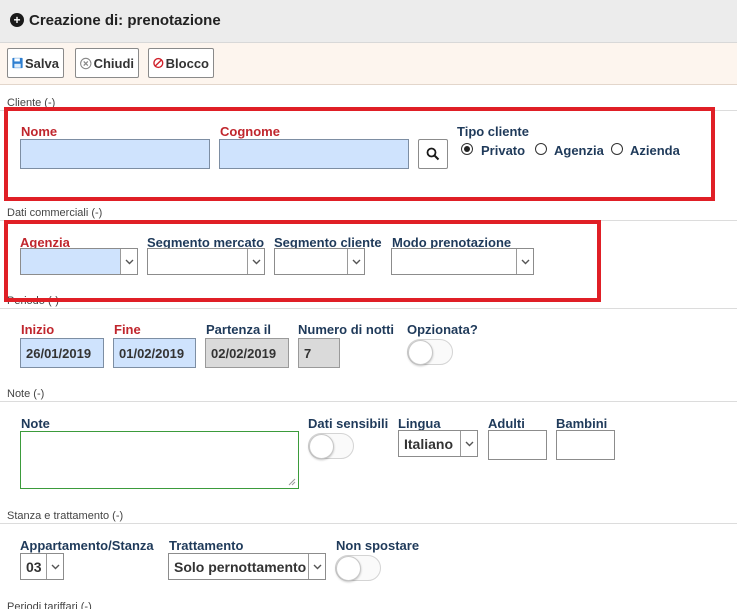 The width and height of the screenshot is (737, 609). What do you see at coordinates (17, 63) in the screenshot?
I see `floppy-disk-icon` at bounding box center [17, 63].